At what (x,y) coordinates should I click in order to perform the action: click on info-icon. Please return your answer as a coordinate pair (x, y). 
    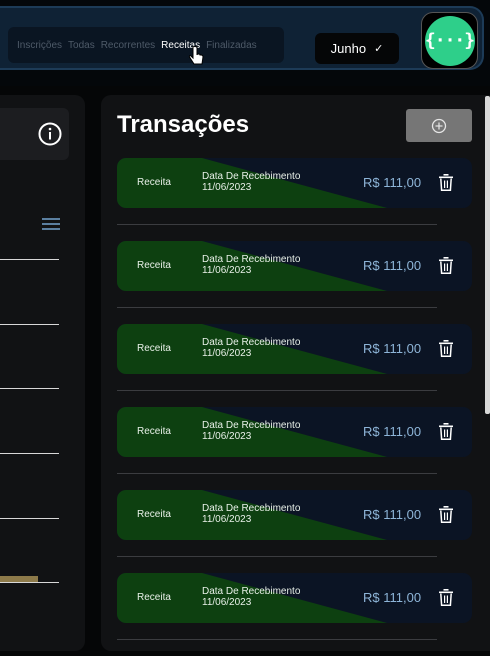
    Looking at the image, I should click on (50, 134).